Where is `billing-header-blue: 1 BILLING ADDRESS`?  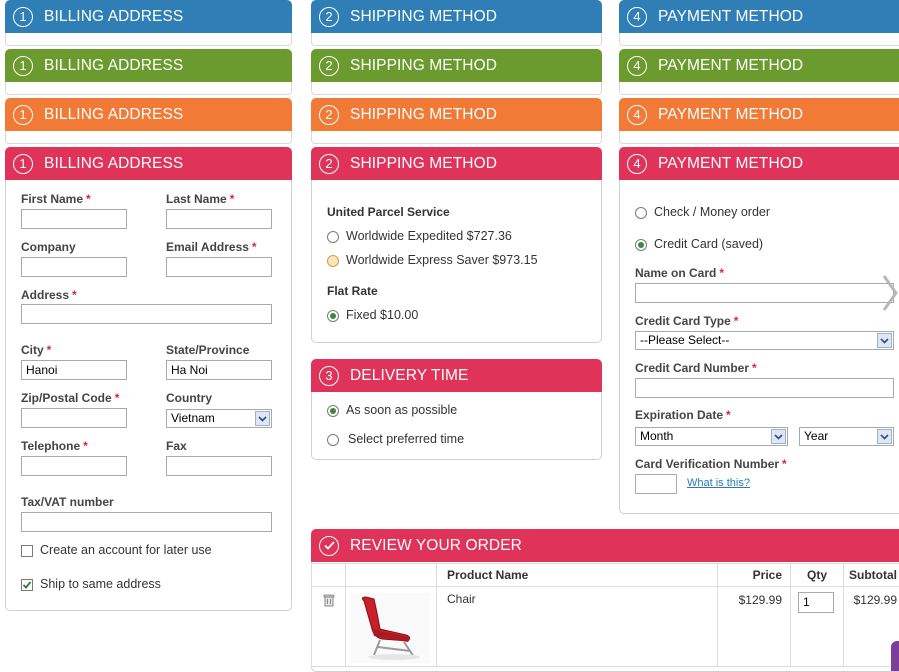
billing-header-blue: 1 BILLING ADDRESS is located at coordinates (148, 16).